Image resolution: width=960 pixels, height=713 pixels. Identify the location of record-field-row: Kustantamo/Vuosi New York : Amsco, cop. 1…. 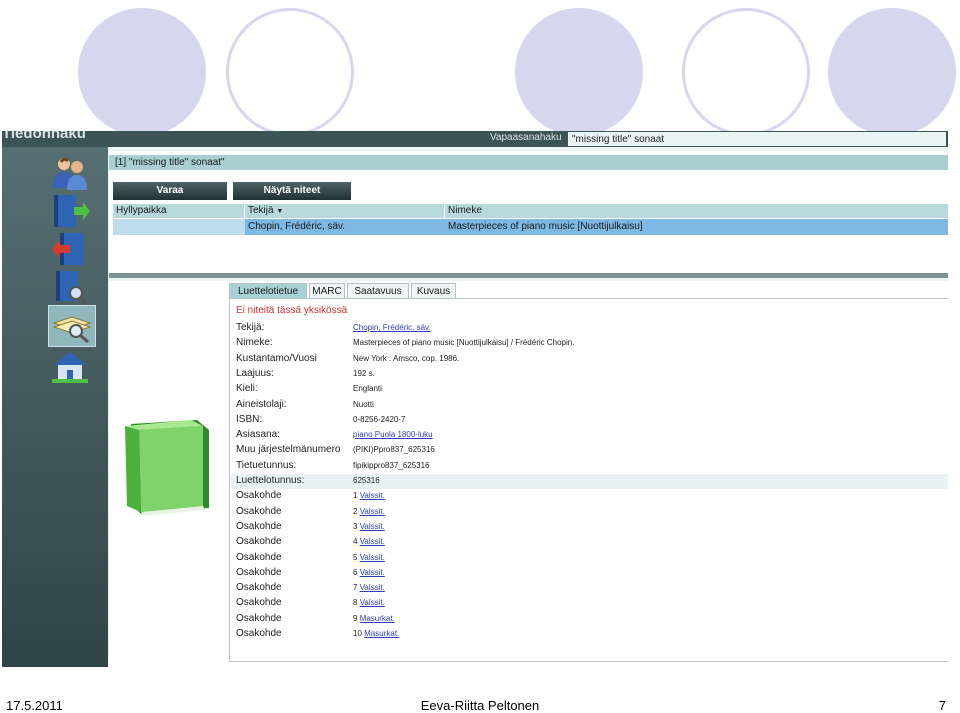
(589, 359).